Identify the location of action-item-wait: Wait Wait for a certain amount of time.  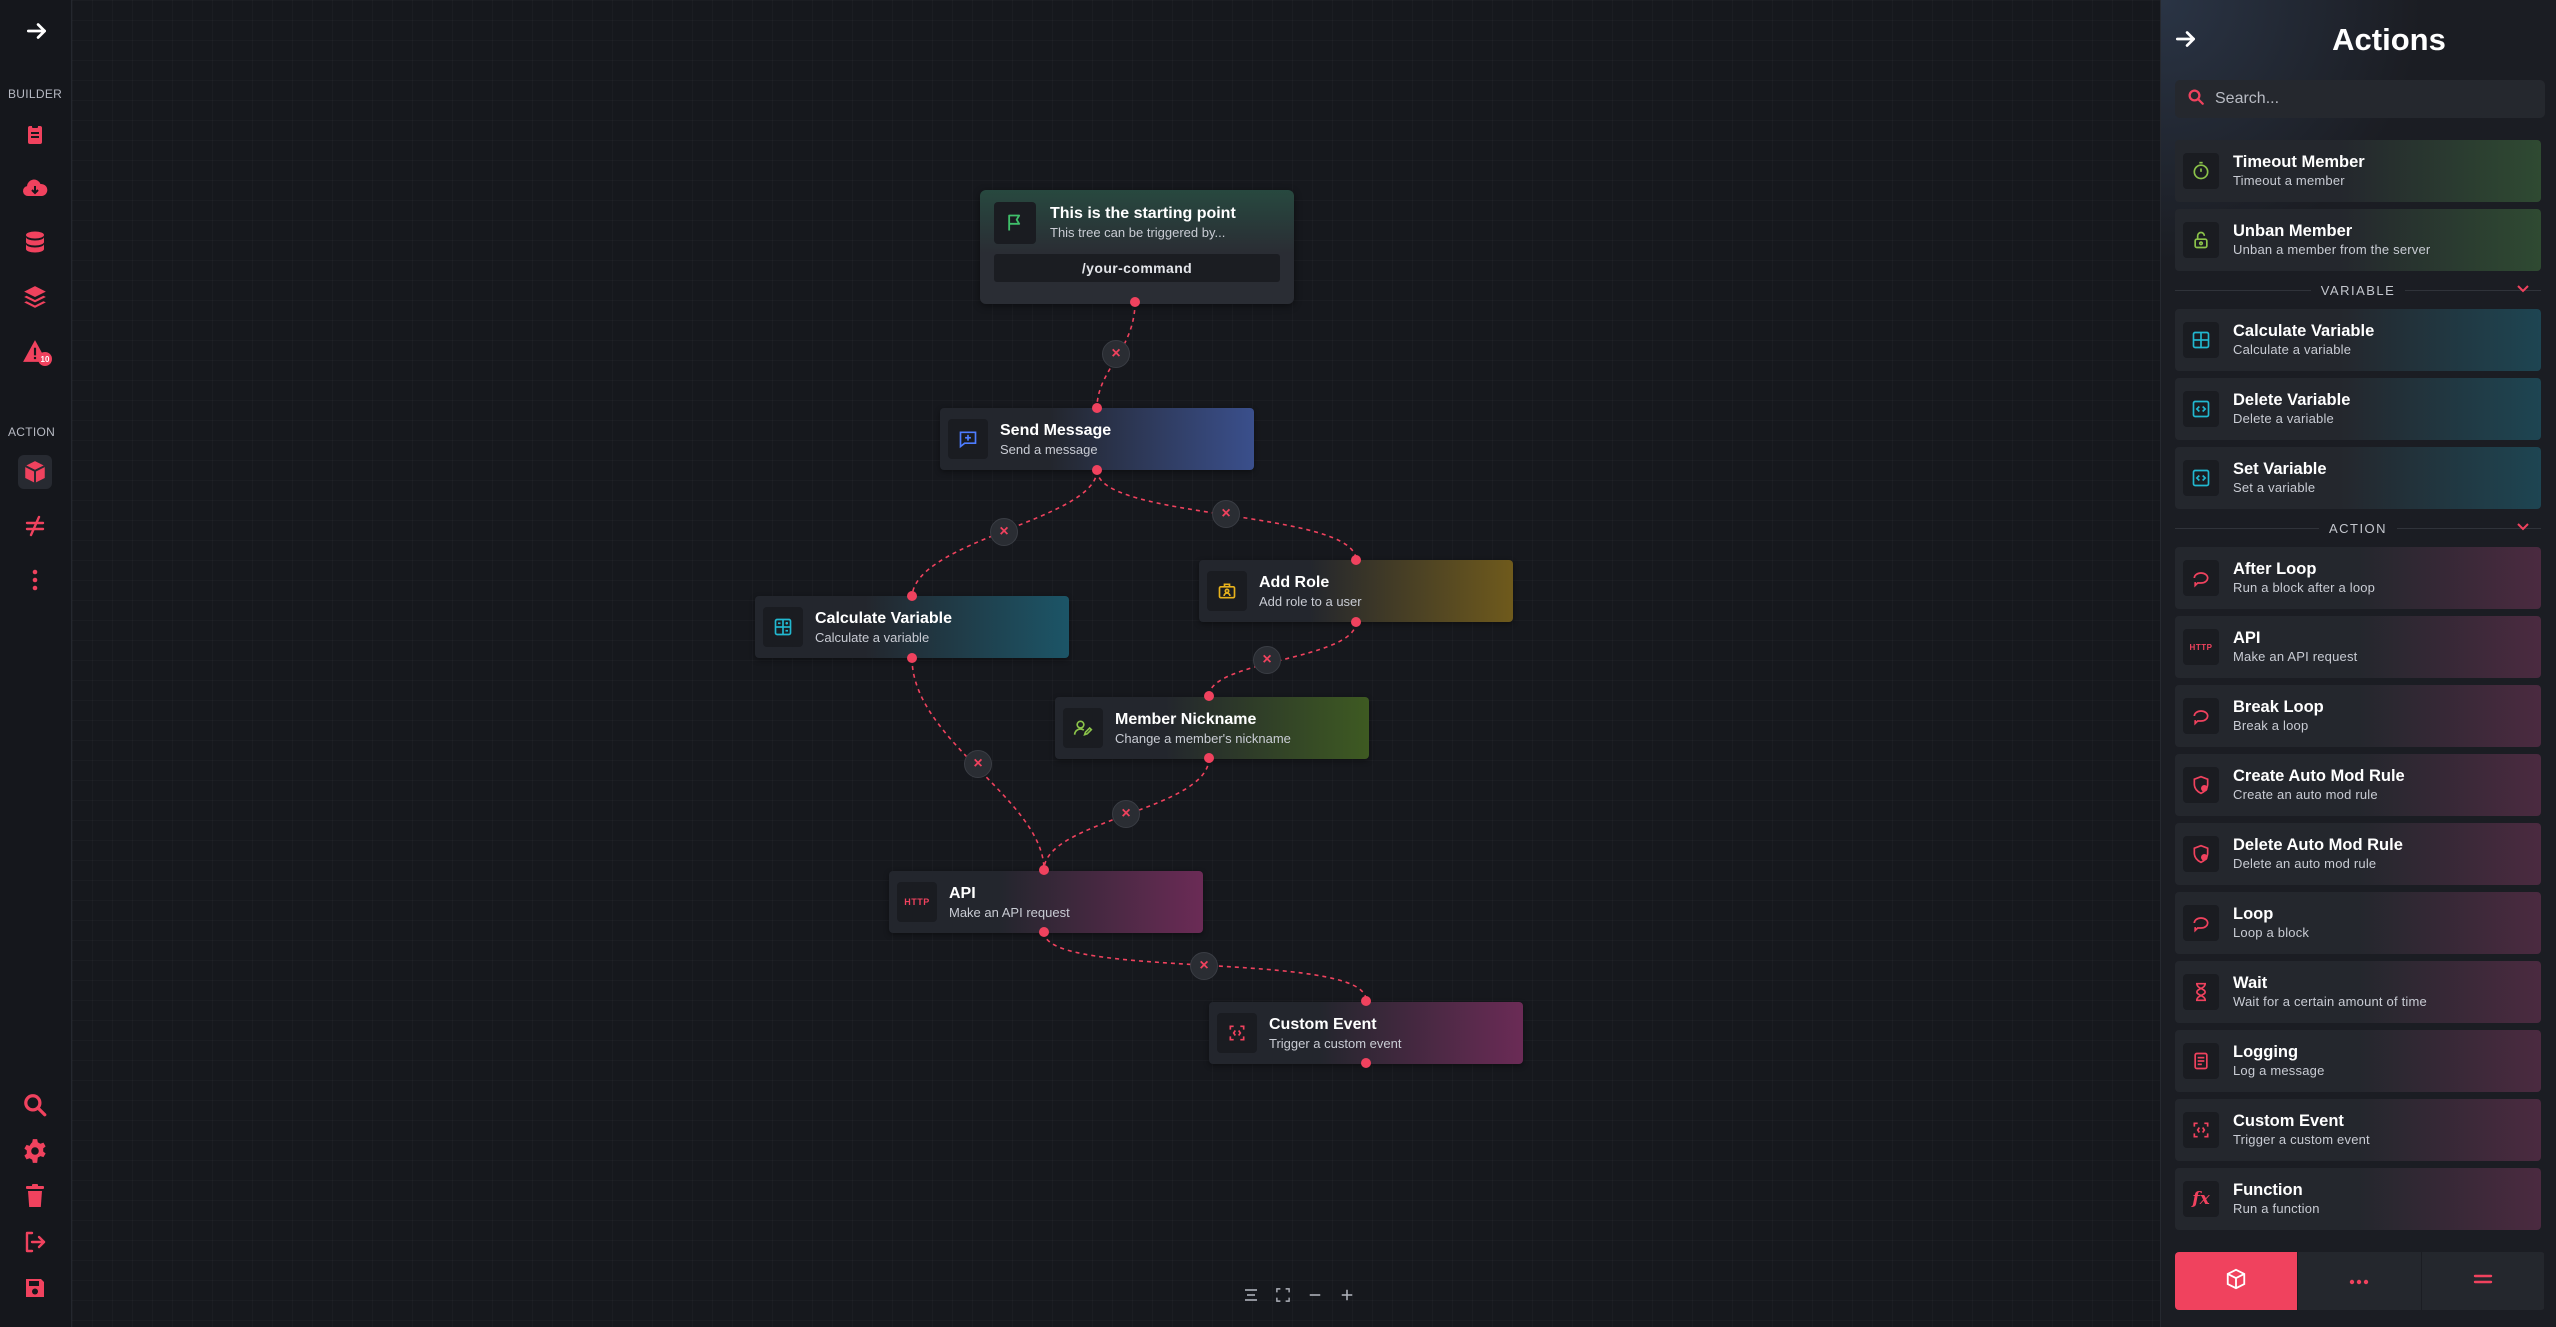
(2358, 992).